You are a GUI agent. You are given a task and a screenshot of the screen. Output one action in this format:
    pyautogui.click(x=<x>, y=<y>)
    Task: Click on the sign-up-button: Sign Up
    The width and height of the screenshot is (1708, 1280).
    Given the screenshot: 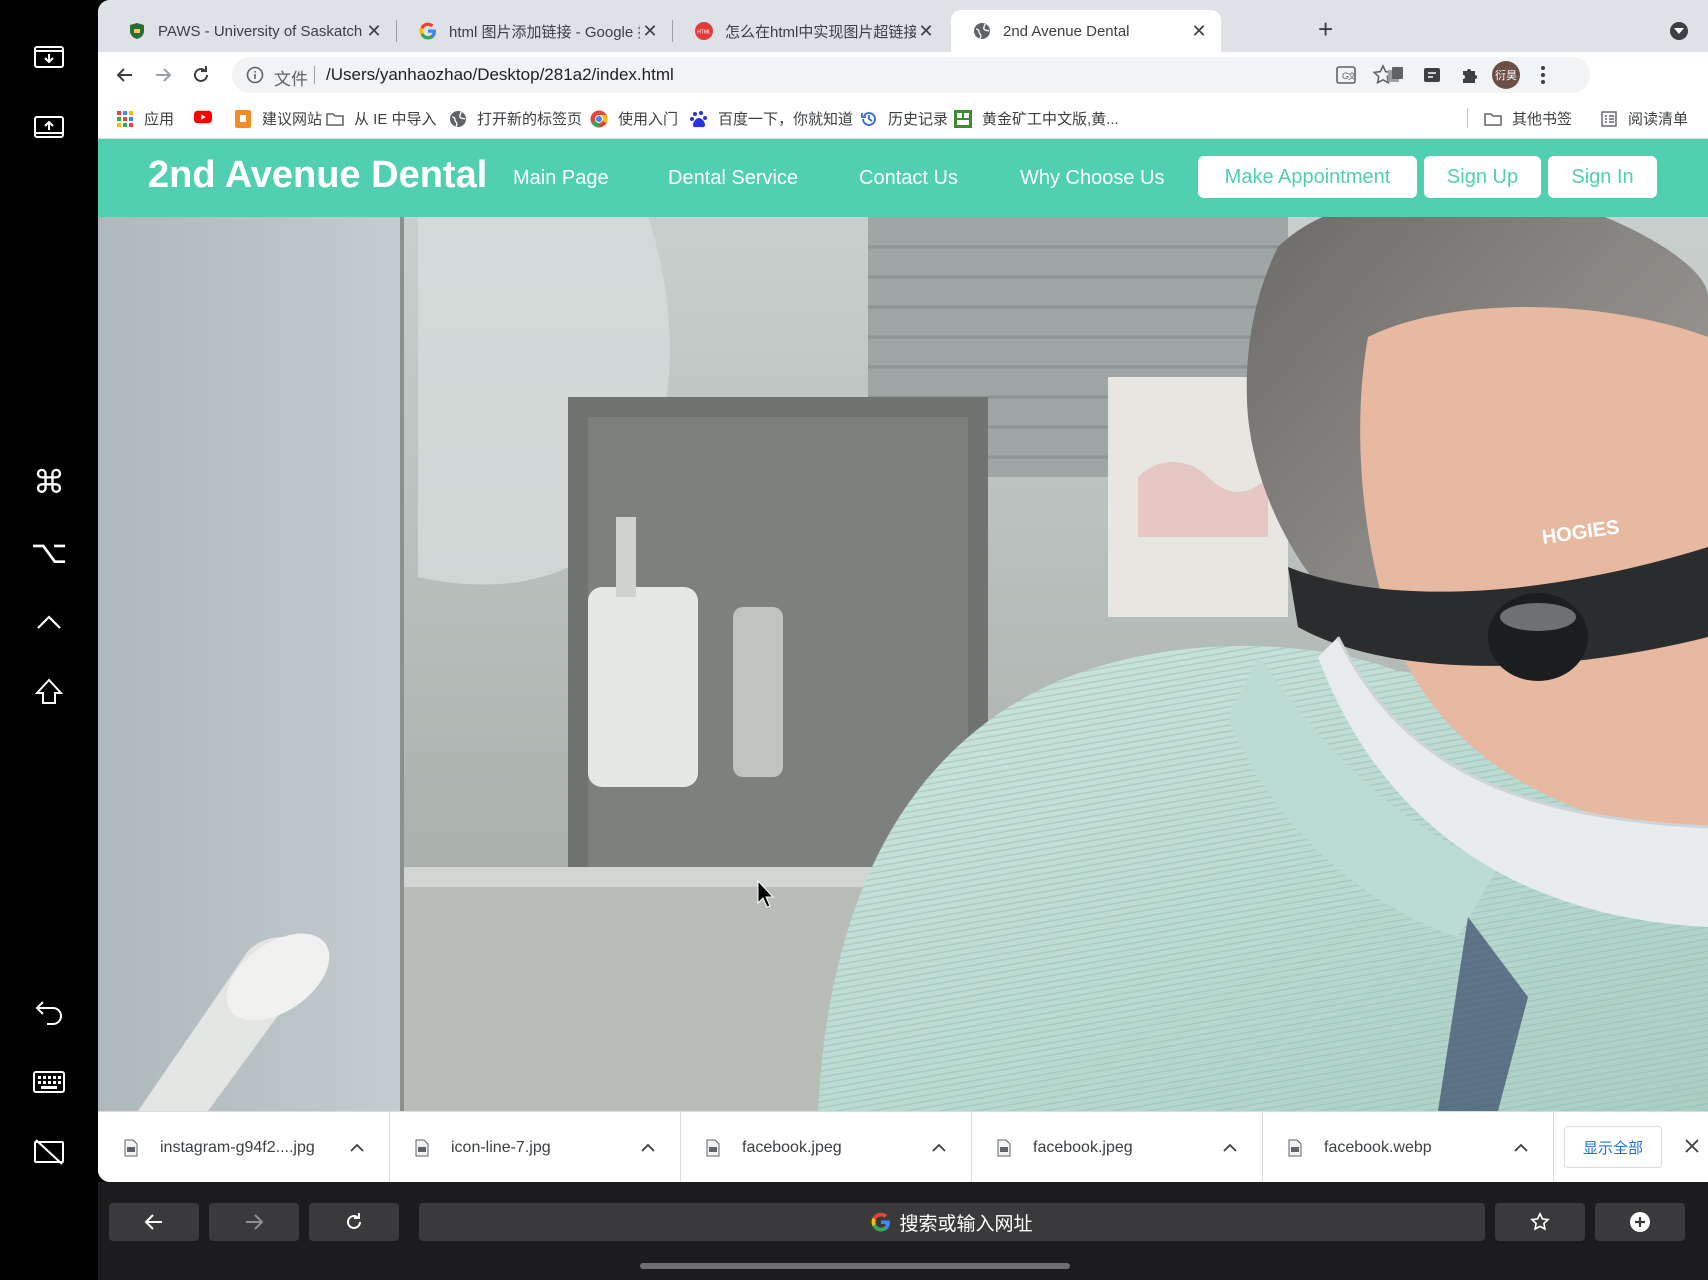 What is the action you would take?
    pyautogui.click(x=1482, y=177)
    